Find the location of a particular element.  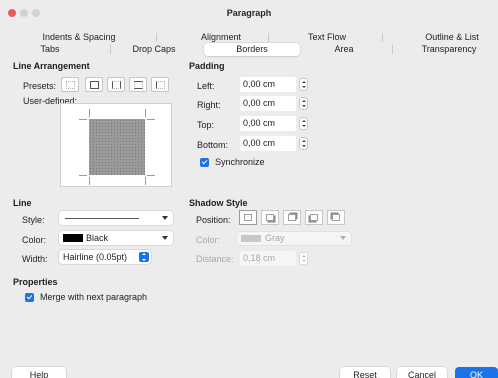

shadow-position-label: Position: is located at coordinates (213, 220).